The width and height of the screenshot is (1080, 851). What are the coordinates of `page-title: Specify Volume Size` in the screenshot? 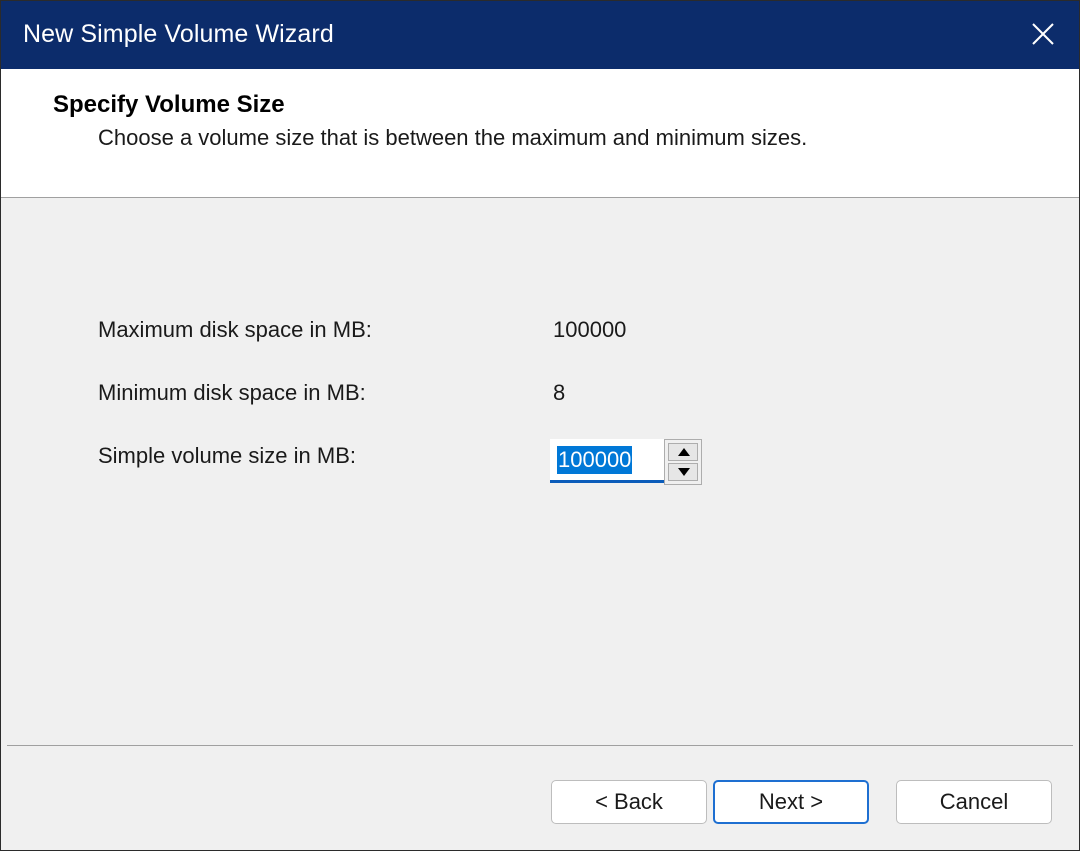 It's located at (169, 104).